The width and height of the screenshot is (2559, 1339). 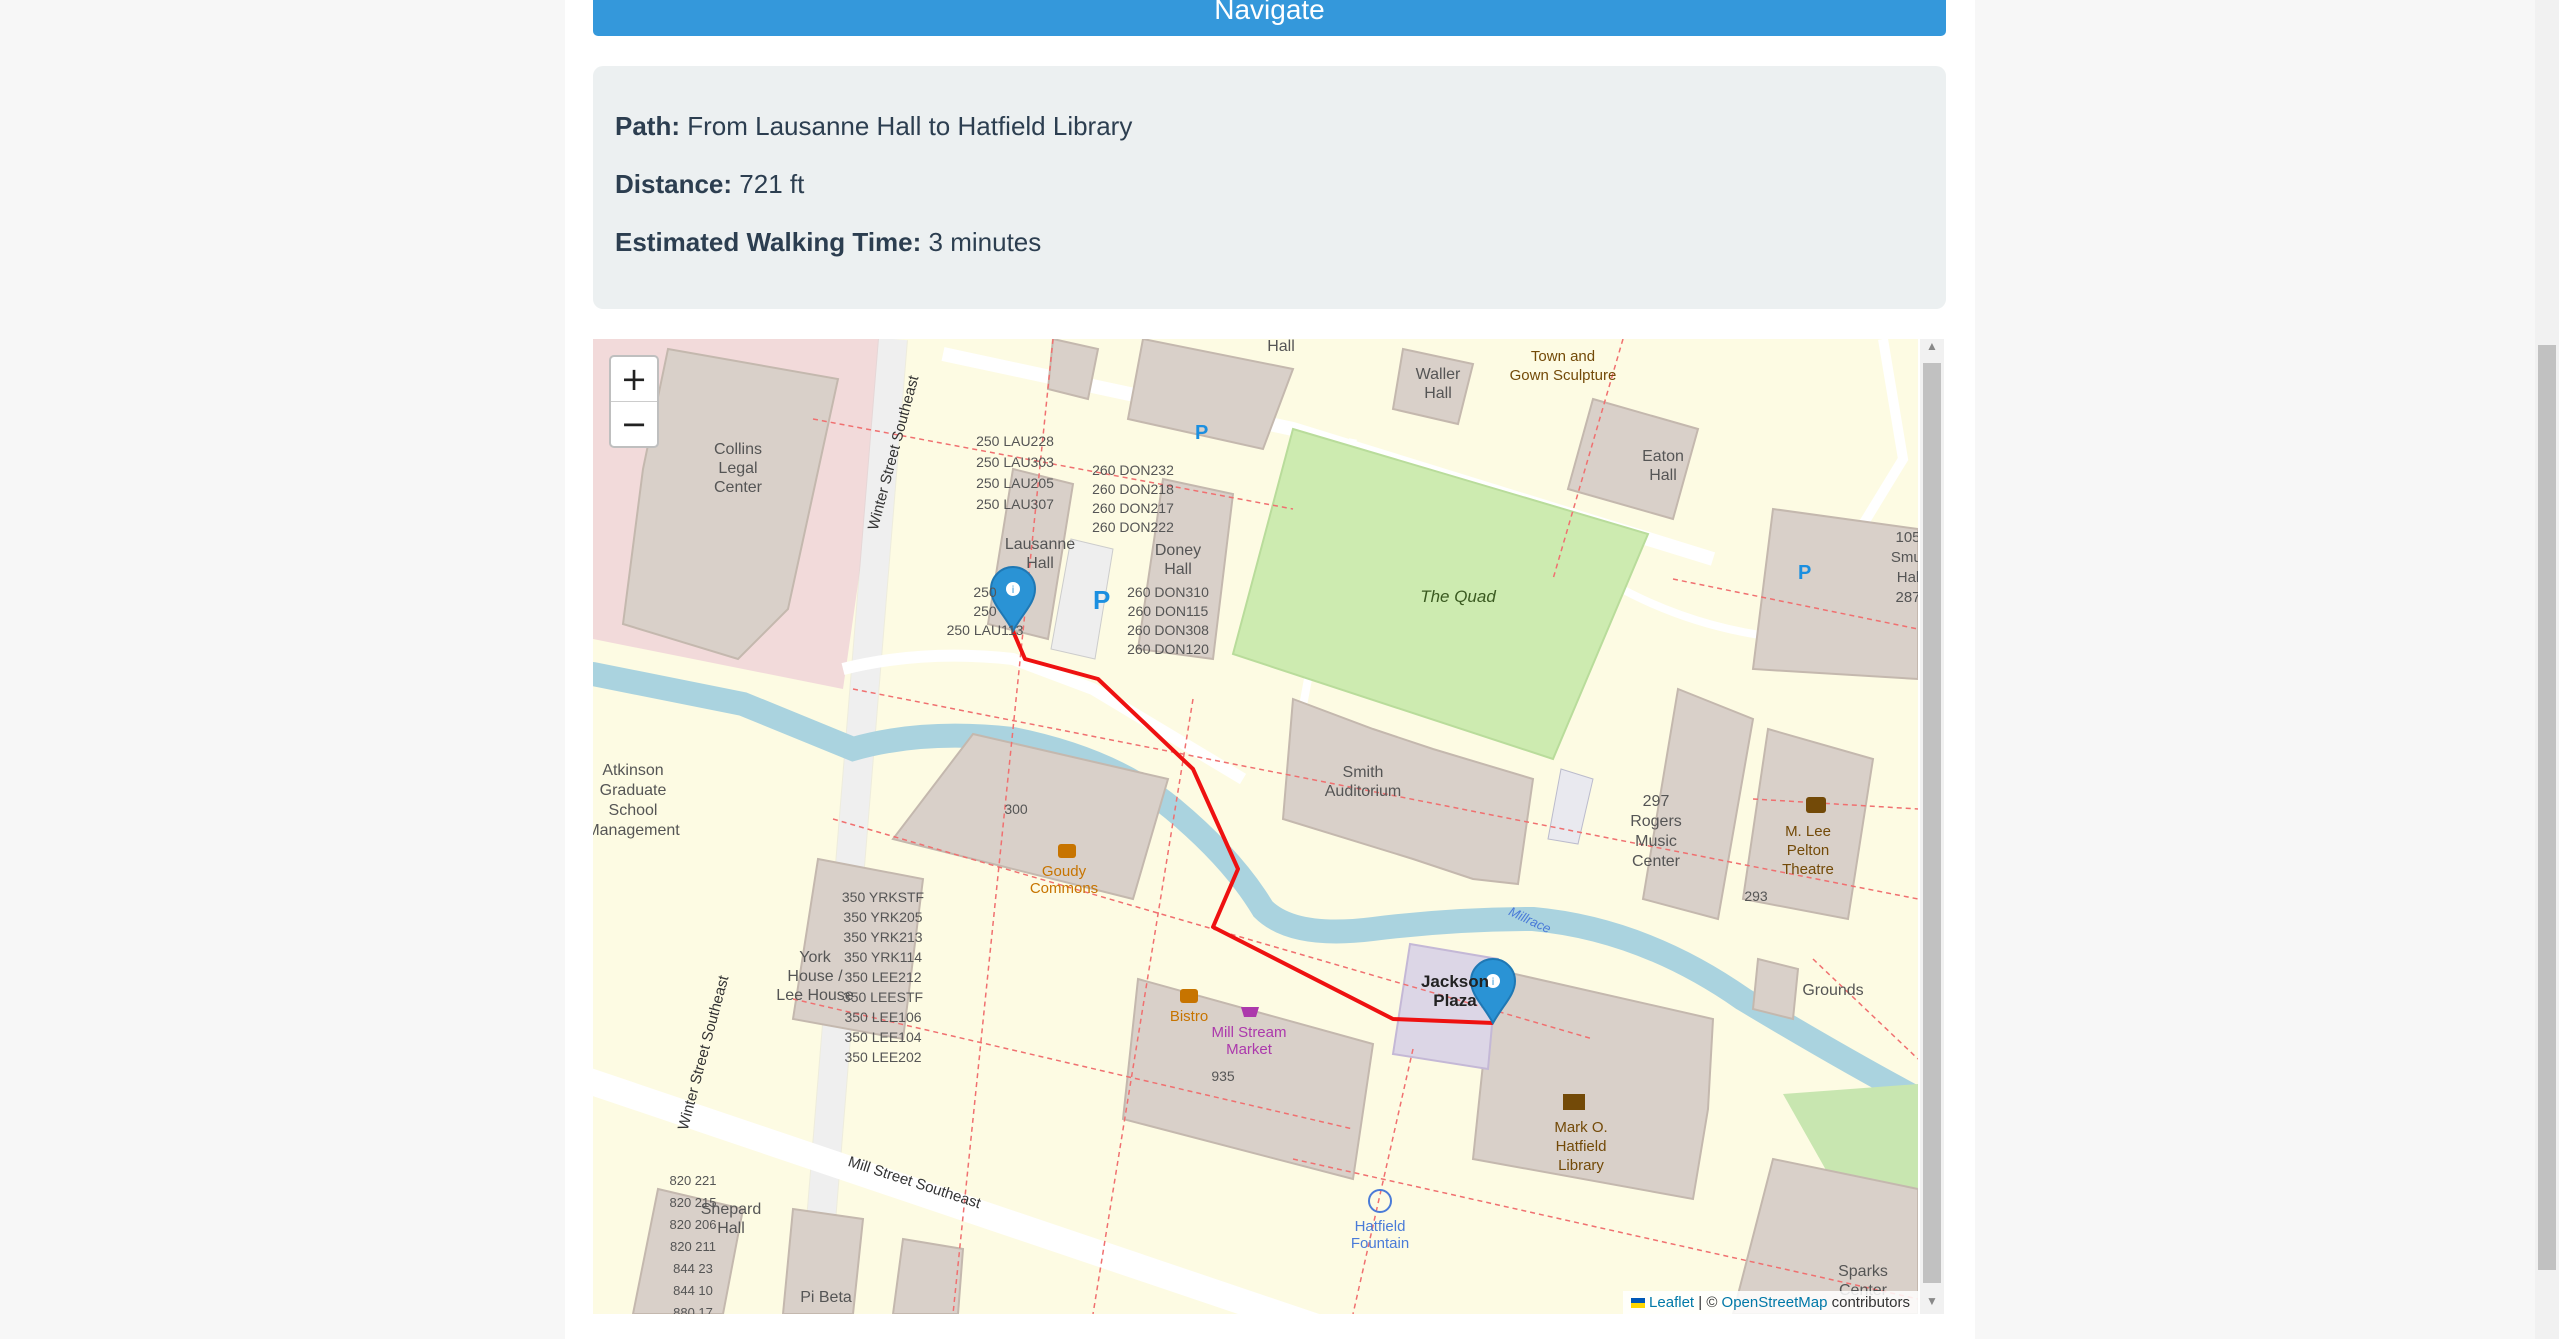 What do you see at coordinates (1580, 1146) in the screenshot?
I see `hatfield-library-label: Mark O. Hatfield Library` at bounding box center [1580, 1146].